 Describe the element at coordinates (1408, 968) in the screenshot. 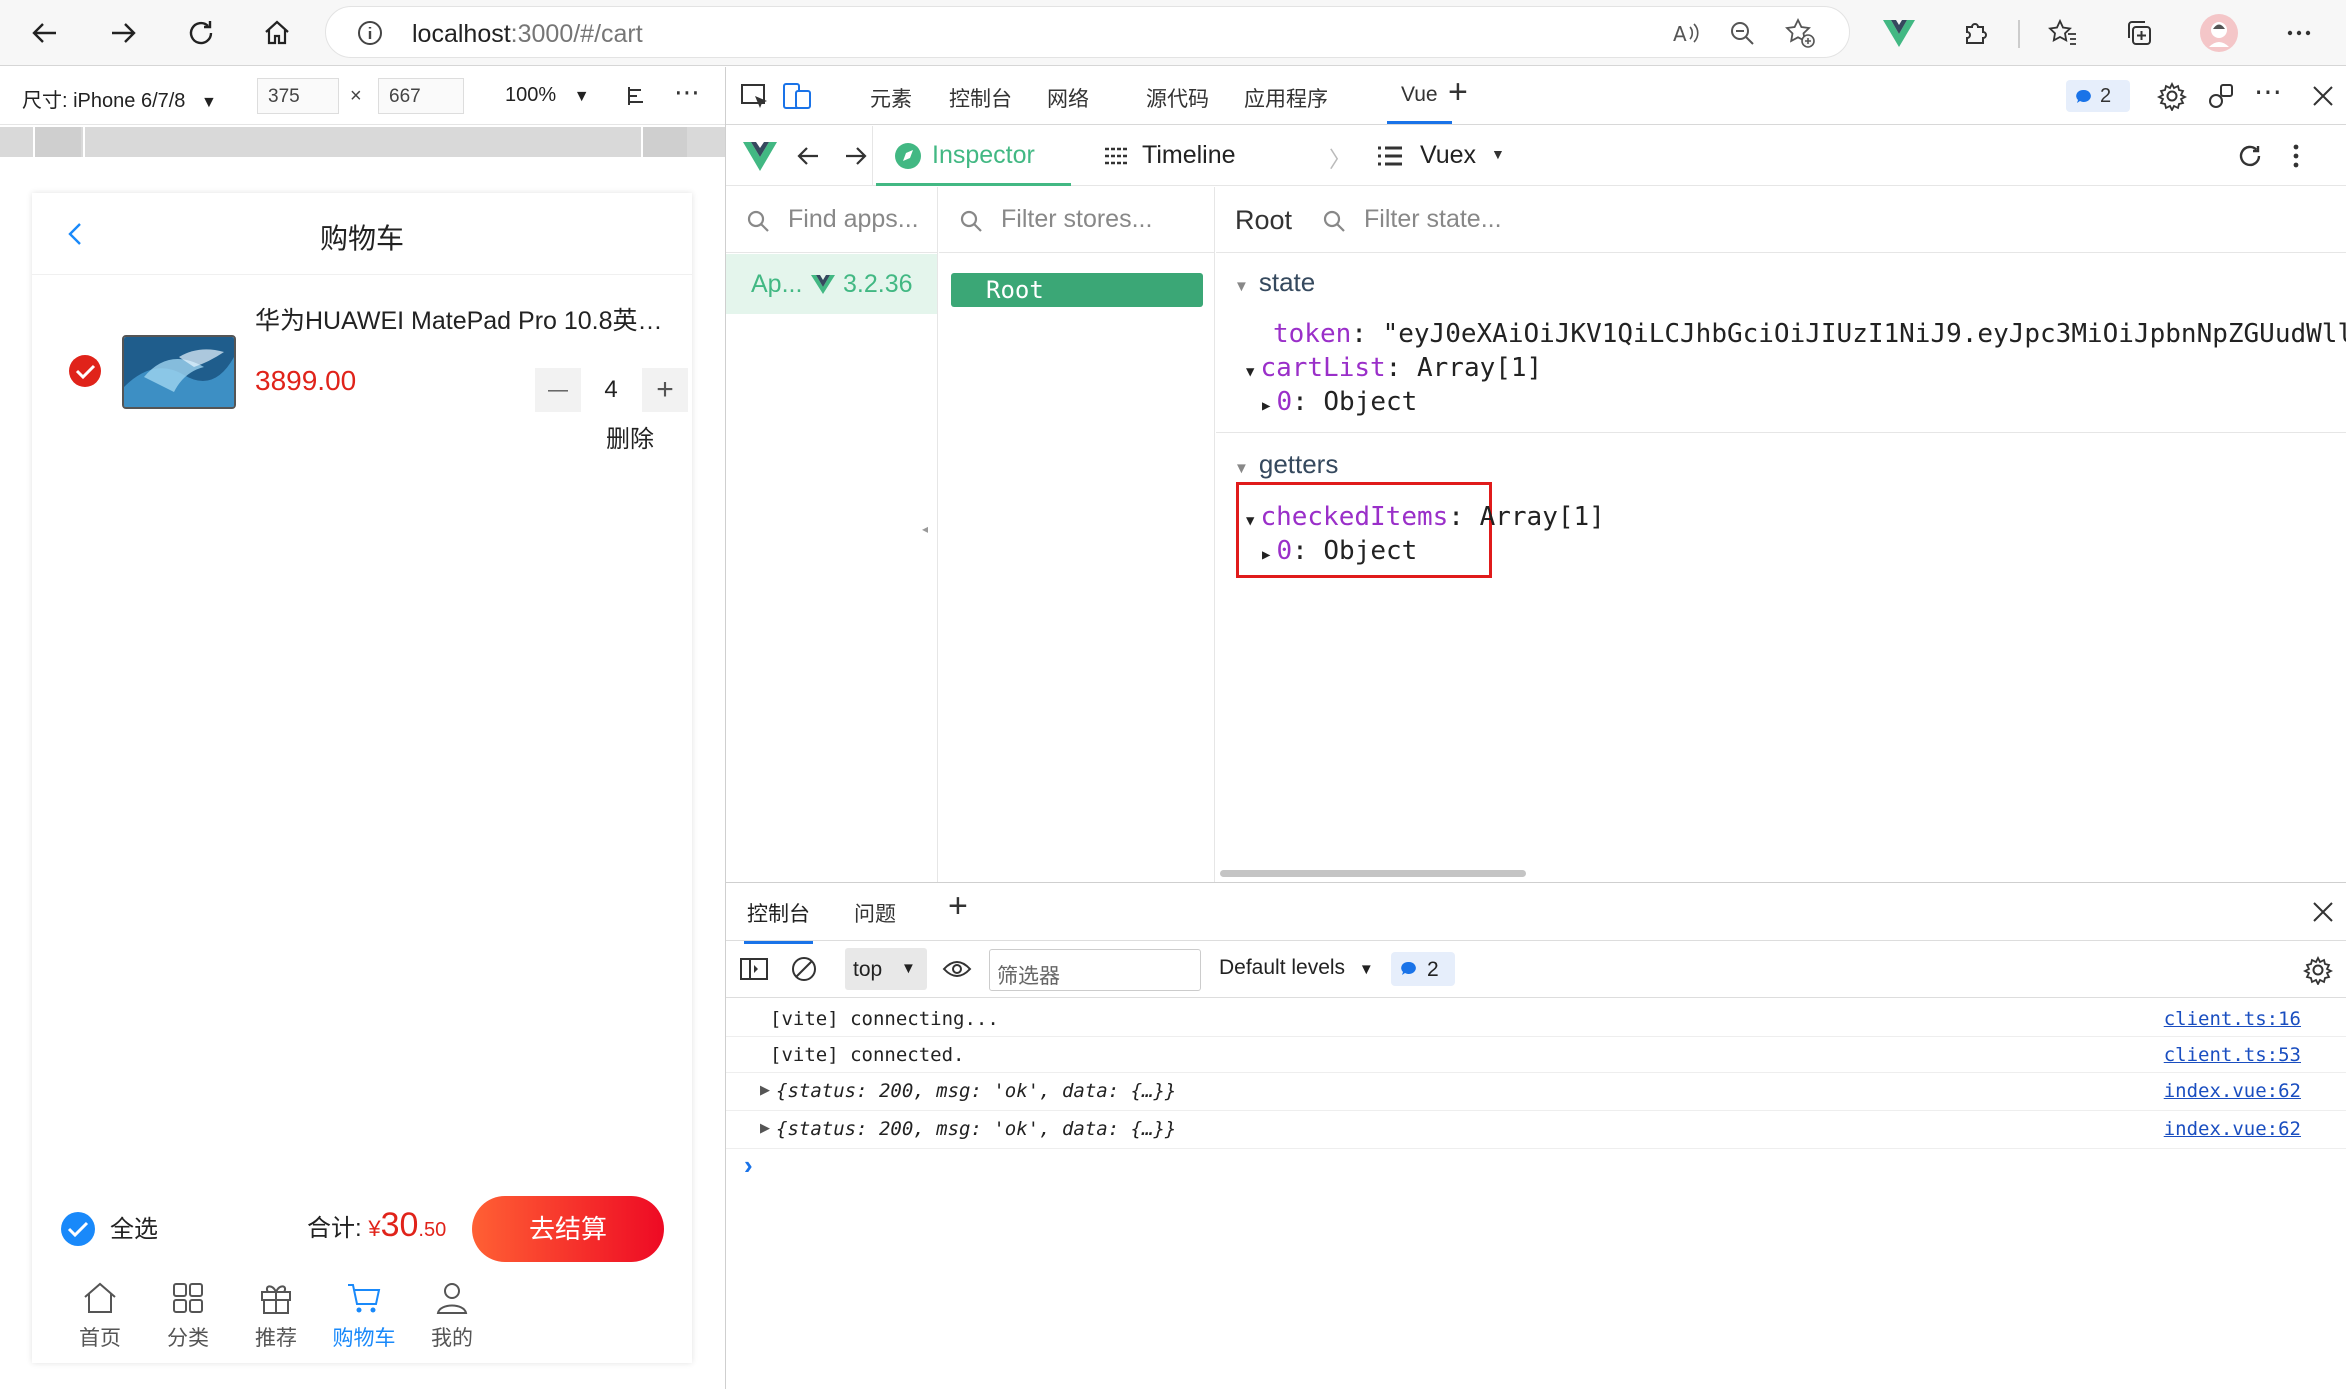

I see `message-icon` at that location.